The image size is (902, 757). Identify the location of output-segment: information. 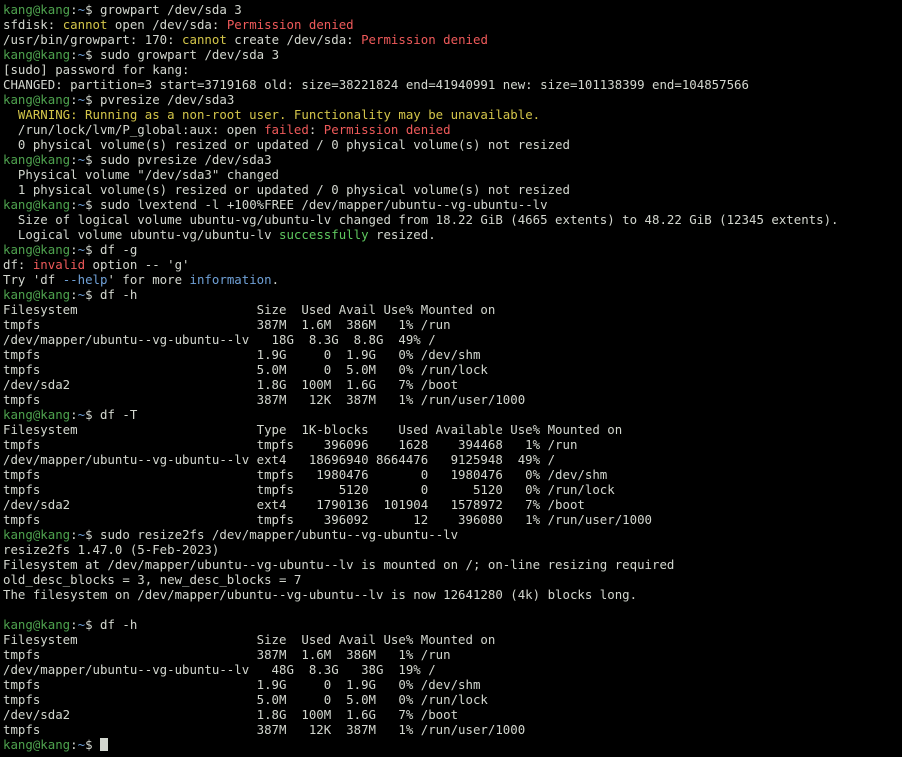
(230, 279).